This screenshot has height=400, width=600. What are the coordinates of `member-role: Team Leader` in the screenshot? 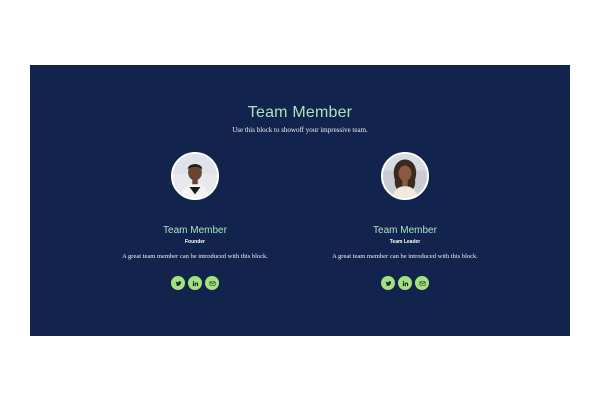 It's located at (405, 242).